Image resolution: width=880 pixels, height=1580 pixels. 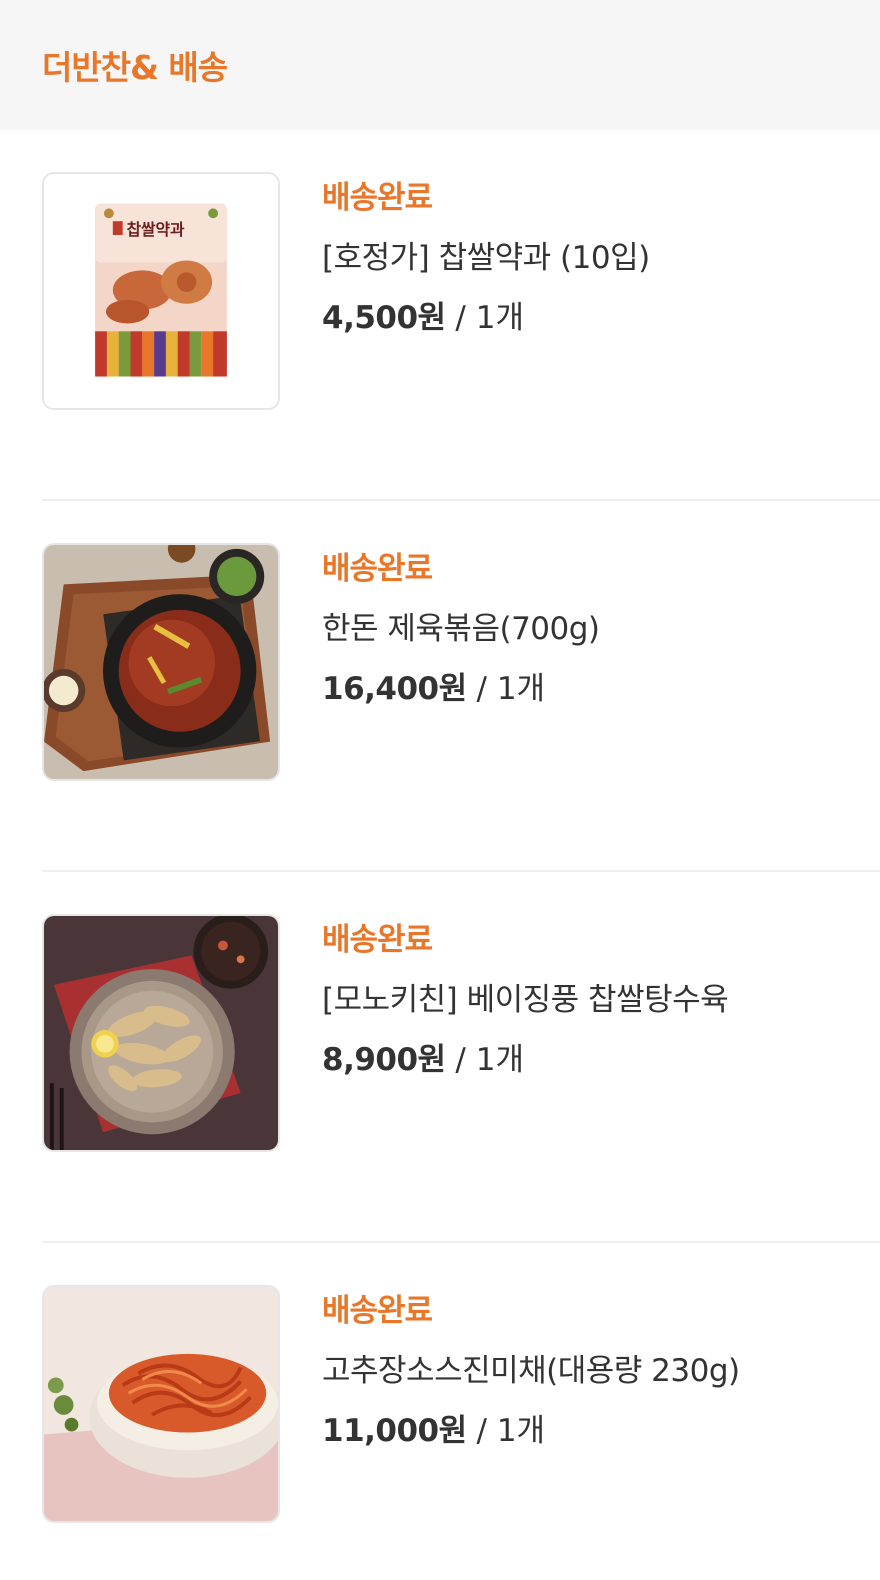 I want to click on price: 16,400원, so click(x=394, y=689).